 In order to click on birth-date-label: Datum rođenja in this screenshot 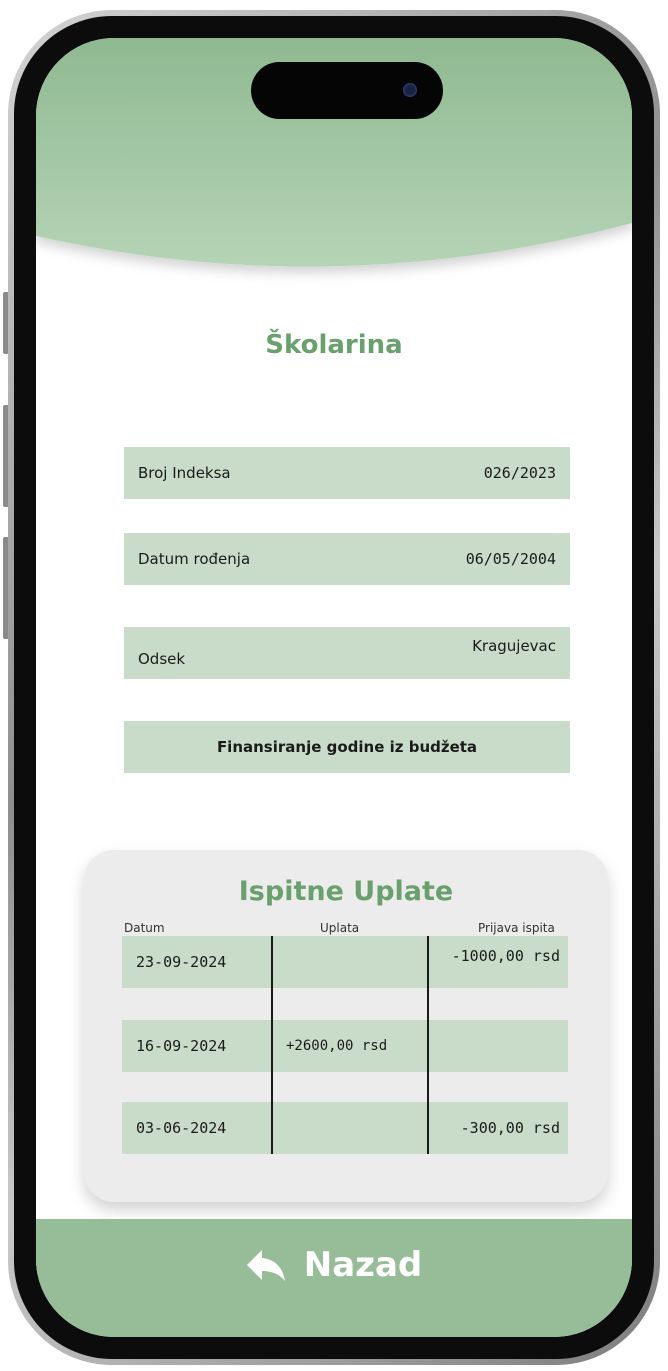, I will do `click(194, 559)`.